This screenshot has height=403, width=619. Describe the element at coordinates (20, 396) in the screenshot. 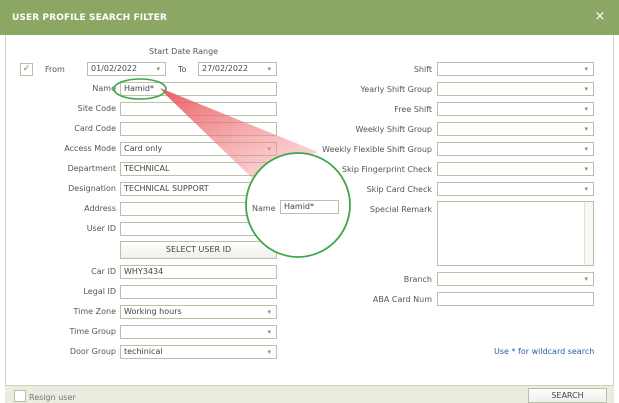

I see `resign-user-checkbox` at that location.